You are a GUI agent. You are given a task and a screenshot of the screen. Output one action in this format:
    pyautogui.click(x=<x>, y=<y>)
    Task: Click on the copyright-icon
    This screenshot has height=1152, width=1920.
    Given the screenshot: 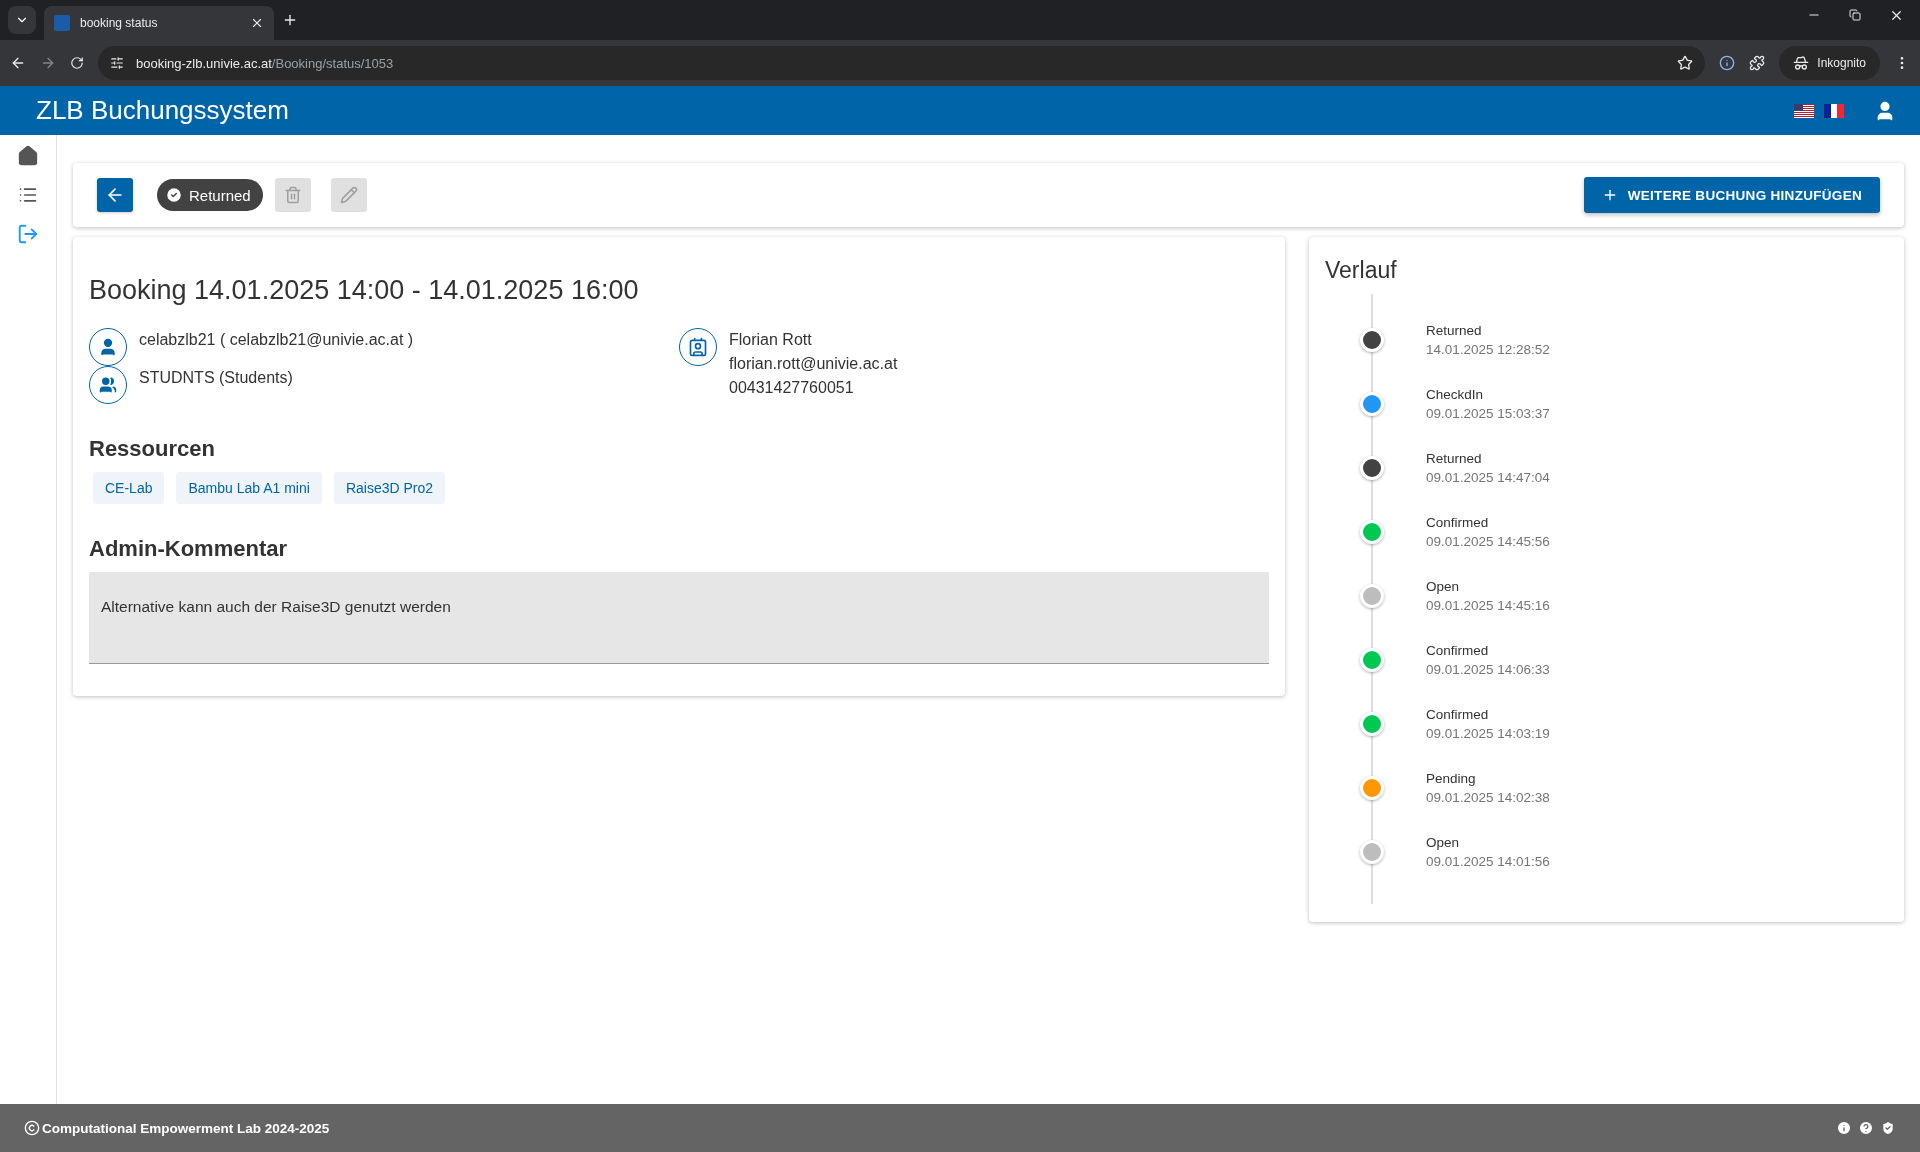 What is the action you would take?
    pyautogui.click(x=32, y=1128)
    